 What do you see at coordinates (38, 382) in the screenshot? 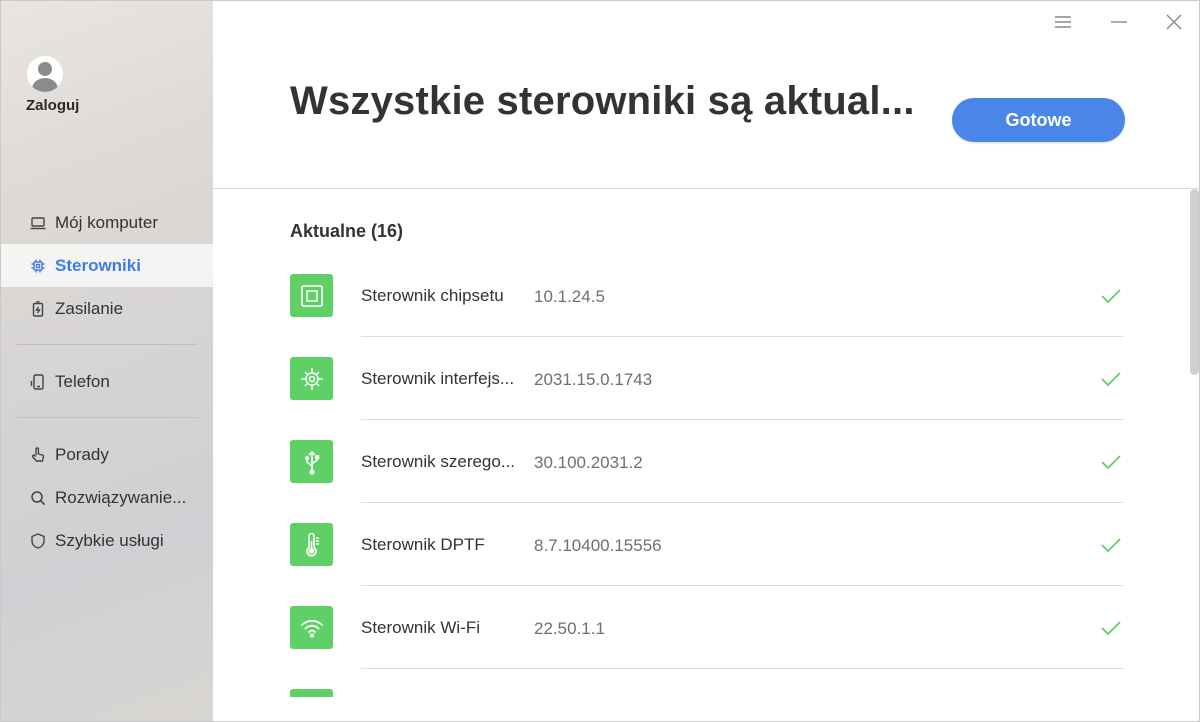
I see `phone-icon` at bounding box center [38, 382].